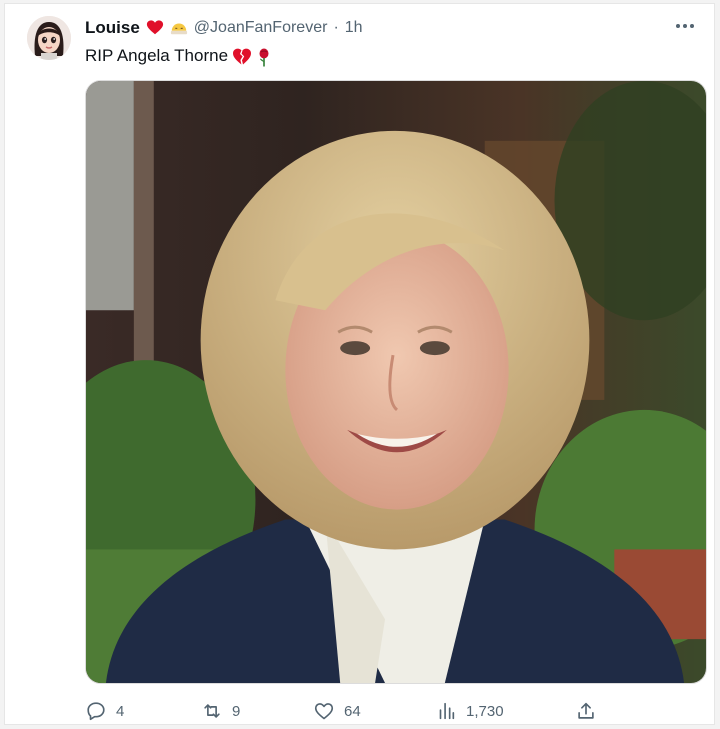  I want to click on retweet-button: 9, so click(220, 711).